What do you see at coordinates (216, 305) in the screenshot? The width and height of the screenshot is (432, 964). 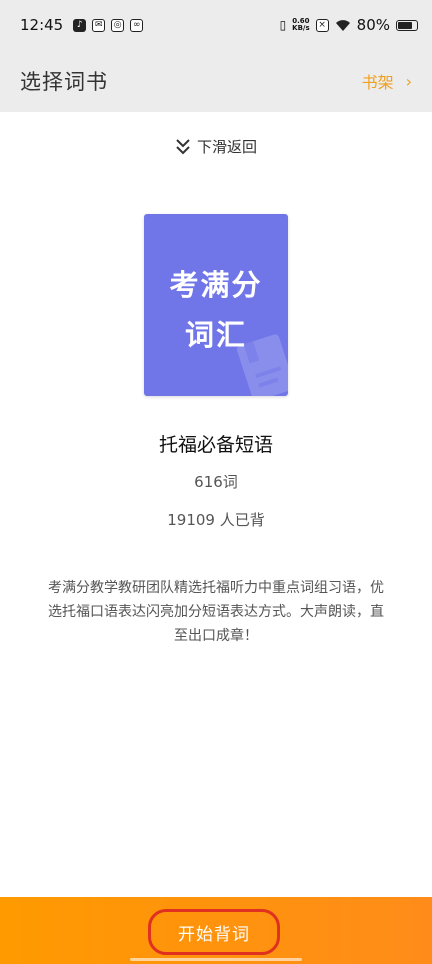 I see `book-cover: 考满分 词汇` at bounding box center [216, 305].